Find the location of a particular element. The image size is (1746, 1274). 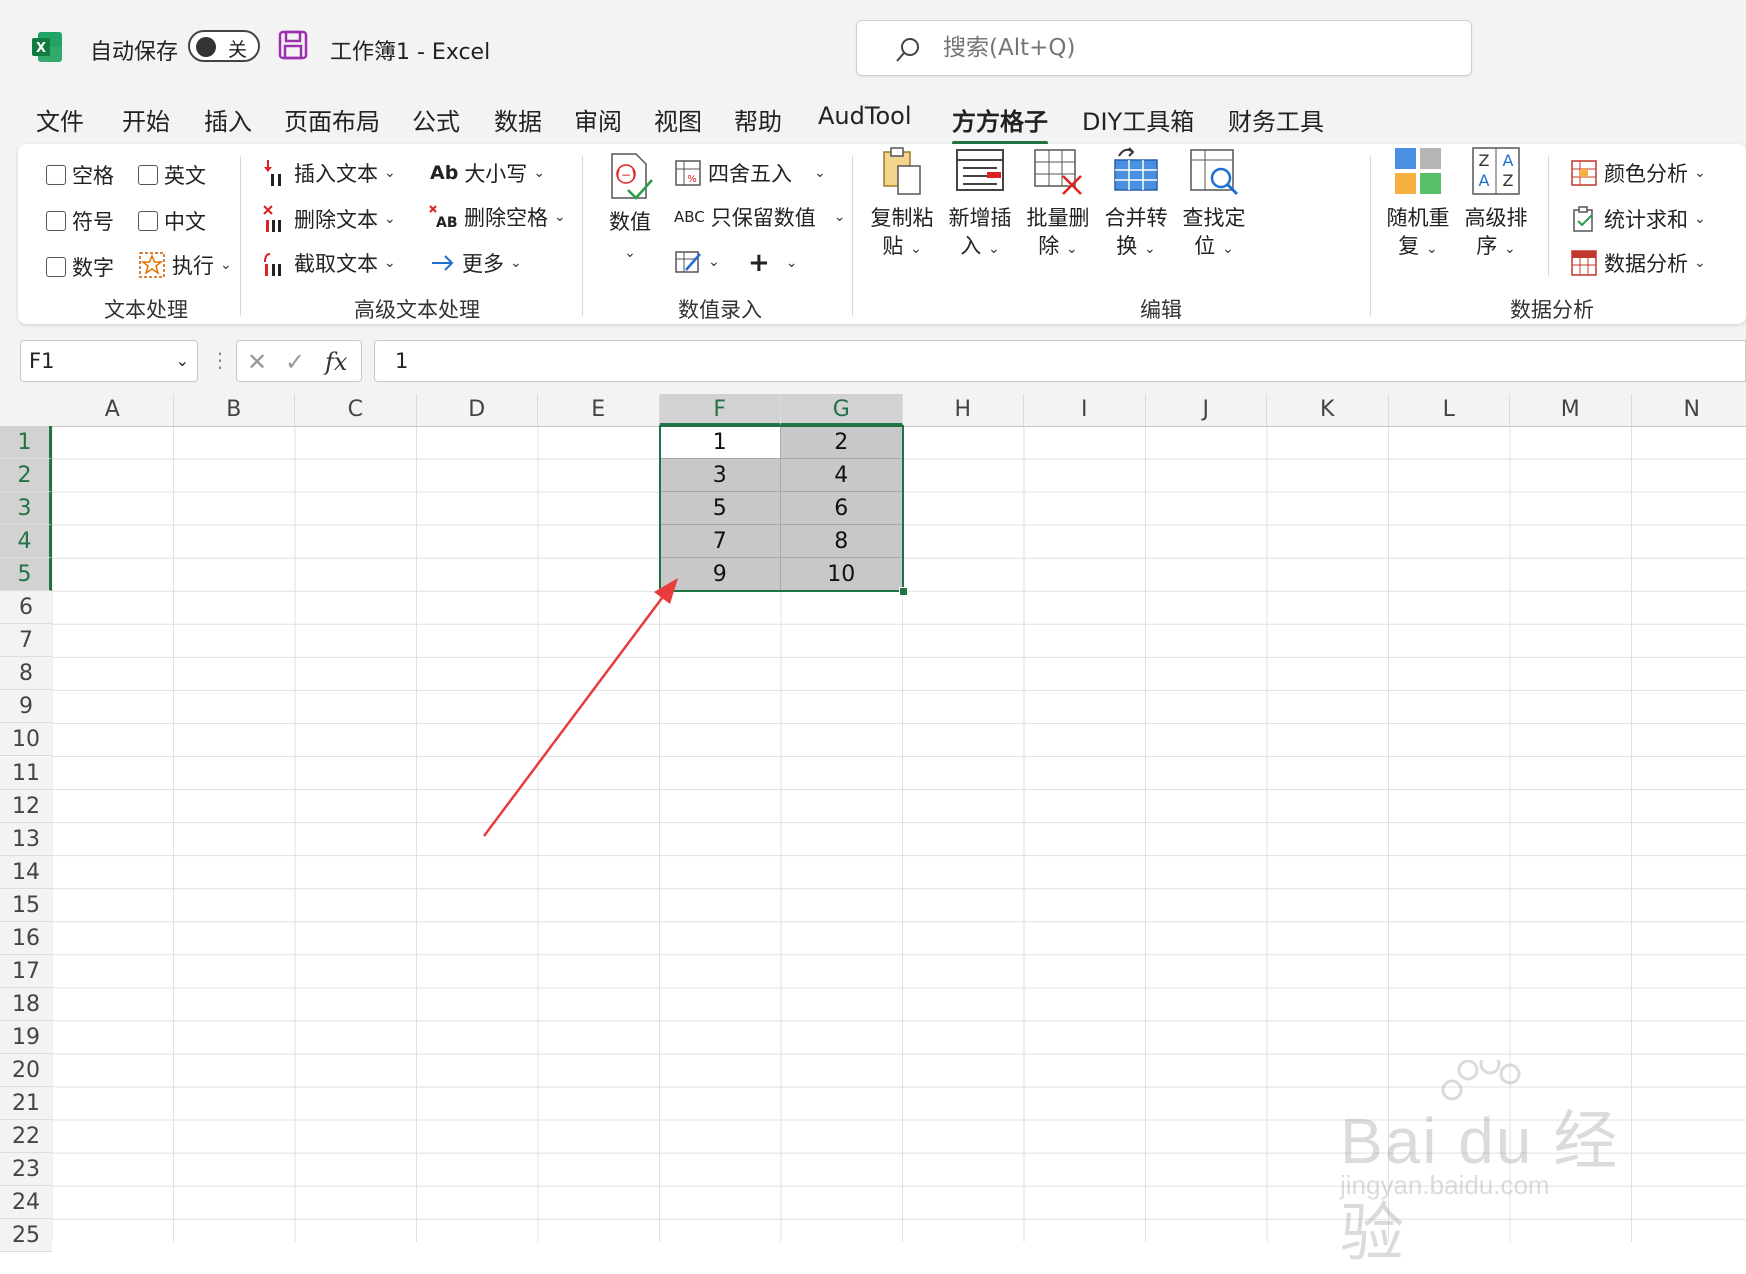

arrow-shaft is located at coordinates (576, 713).